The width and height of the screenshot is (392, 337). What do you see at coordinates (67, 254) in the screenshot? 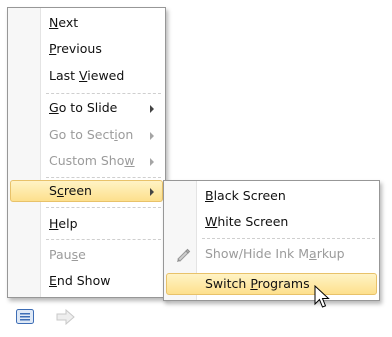
I see `menu-item-label: Pause` at bounding box center [67, 254].